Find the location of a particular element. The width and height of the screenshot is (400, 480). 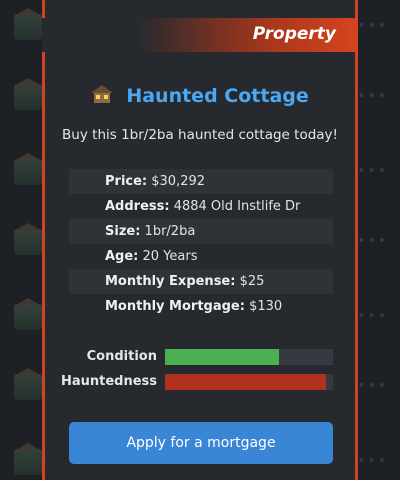

detail-value: 1br/2ba is located at coordinates (170, 231).